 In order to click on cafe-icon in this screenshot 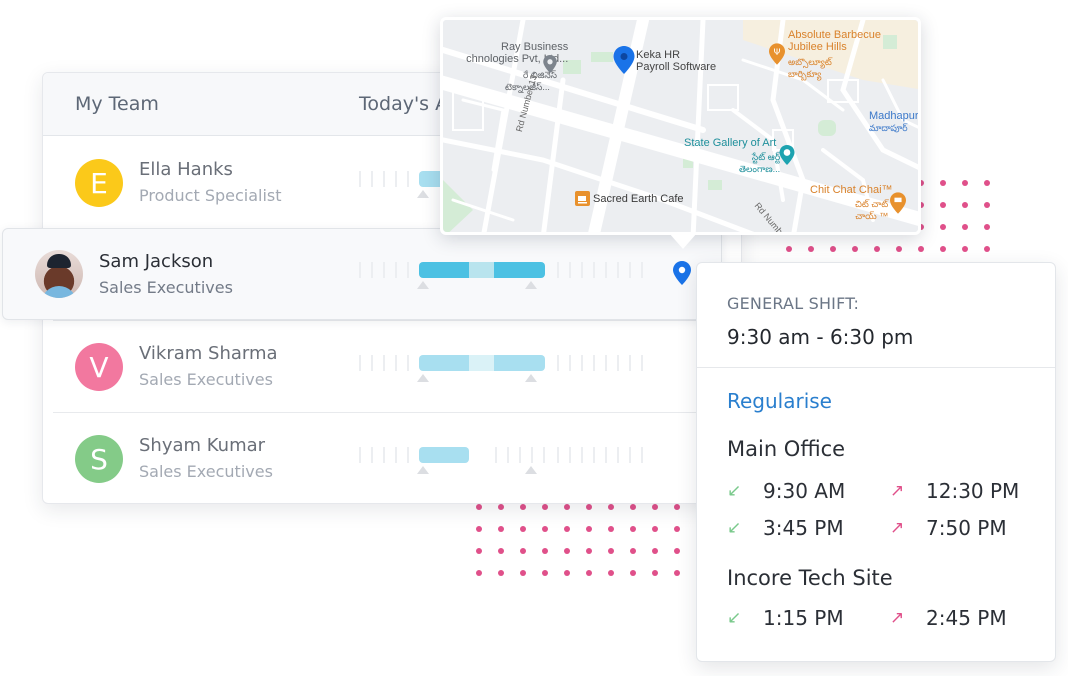, I will do `click(582, 198)`.